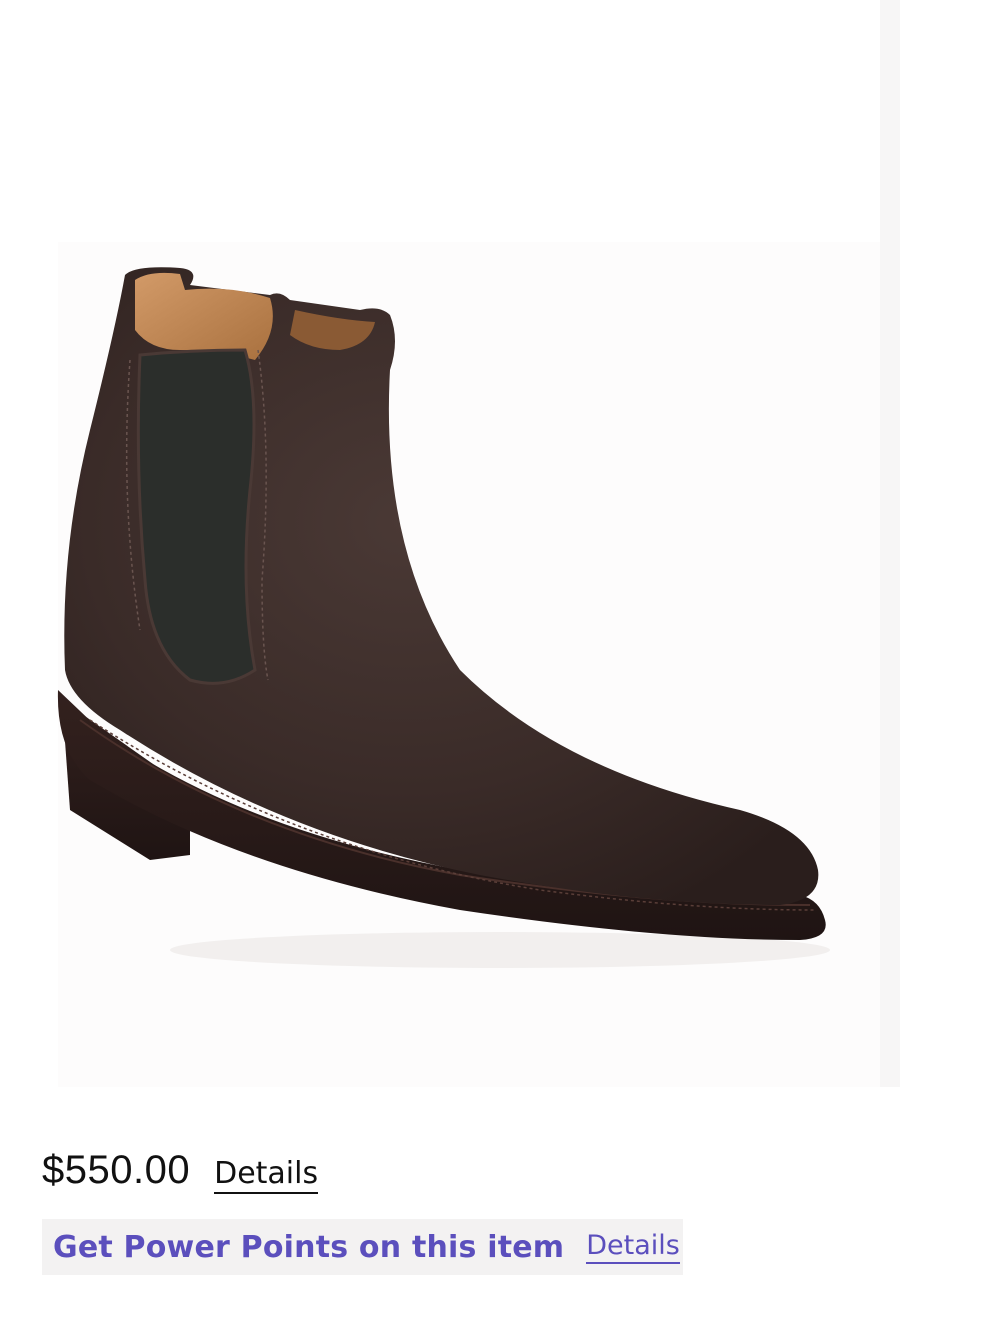 The image size is (1000, 1333). Describe the element at coordinates (309, 1247) in the screenshot. I see `power-points-text: Get Power Points on this item` at that location.